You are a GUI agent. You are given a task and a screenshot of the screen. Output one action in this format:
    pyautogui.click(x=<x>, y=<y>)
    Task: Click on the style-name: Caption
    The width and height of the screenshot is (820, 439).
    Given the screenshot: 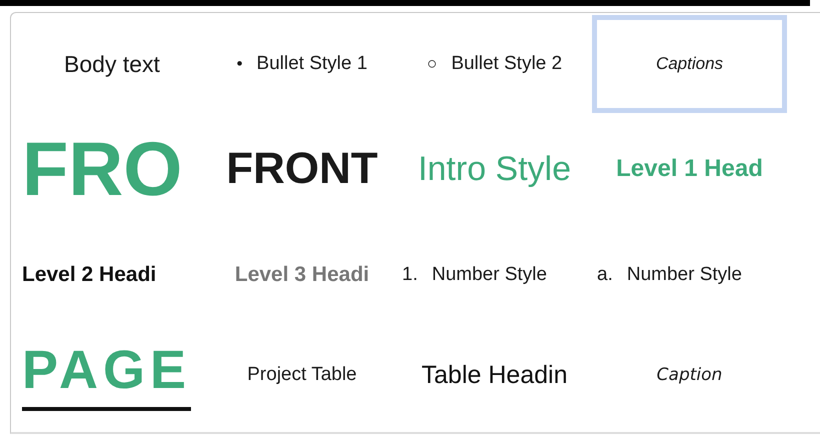 What is the action you would take?
    pyautogui.click(x=689, y=375)
    